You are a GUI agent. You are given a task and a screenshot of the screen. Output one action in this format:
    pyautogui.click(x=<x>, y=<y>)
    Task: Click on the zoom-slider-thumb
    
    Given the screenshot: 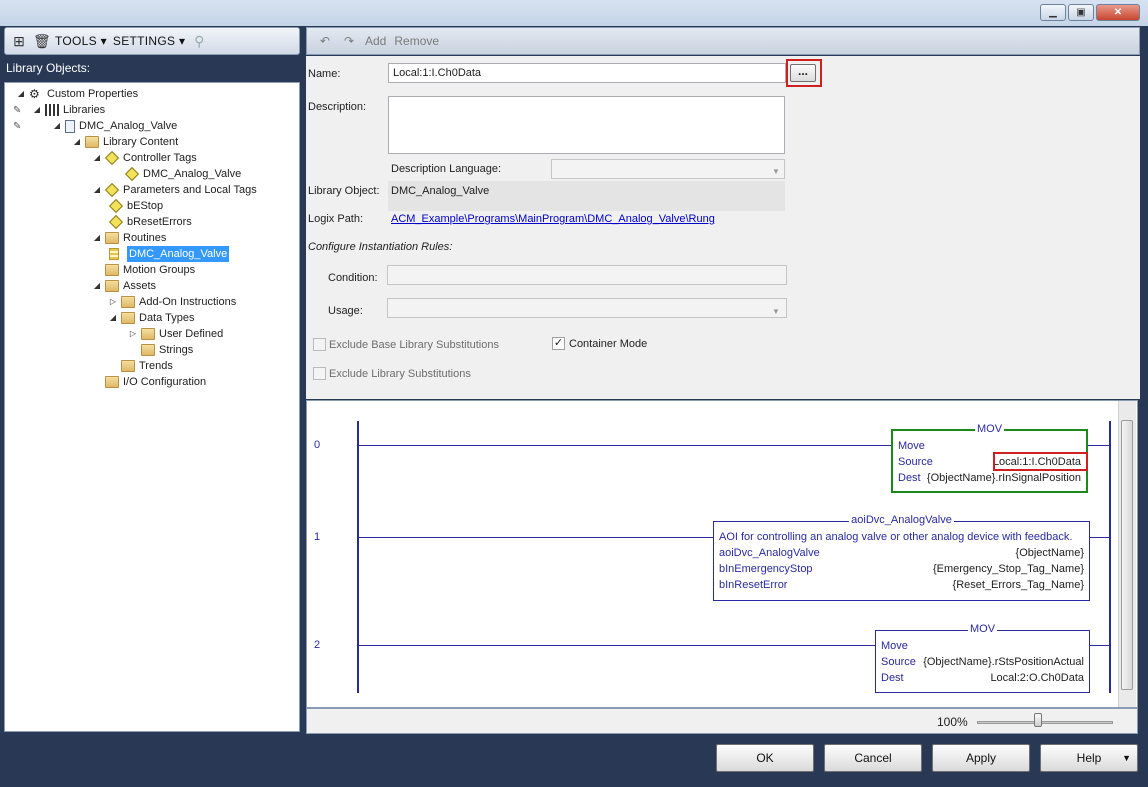 What is the action you would take?
    pyautogui.click(x=1038, y=720)
    